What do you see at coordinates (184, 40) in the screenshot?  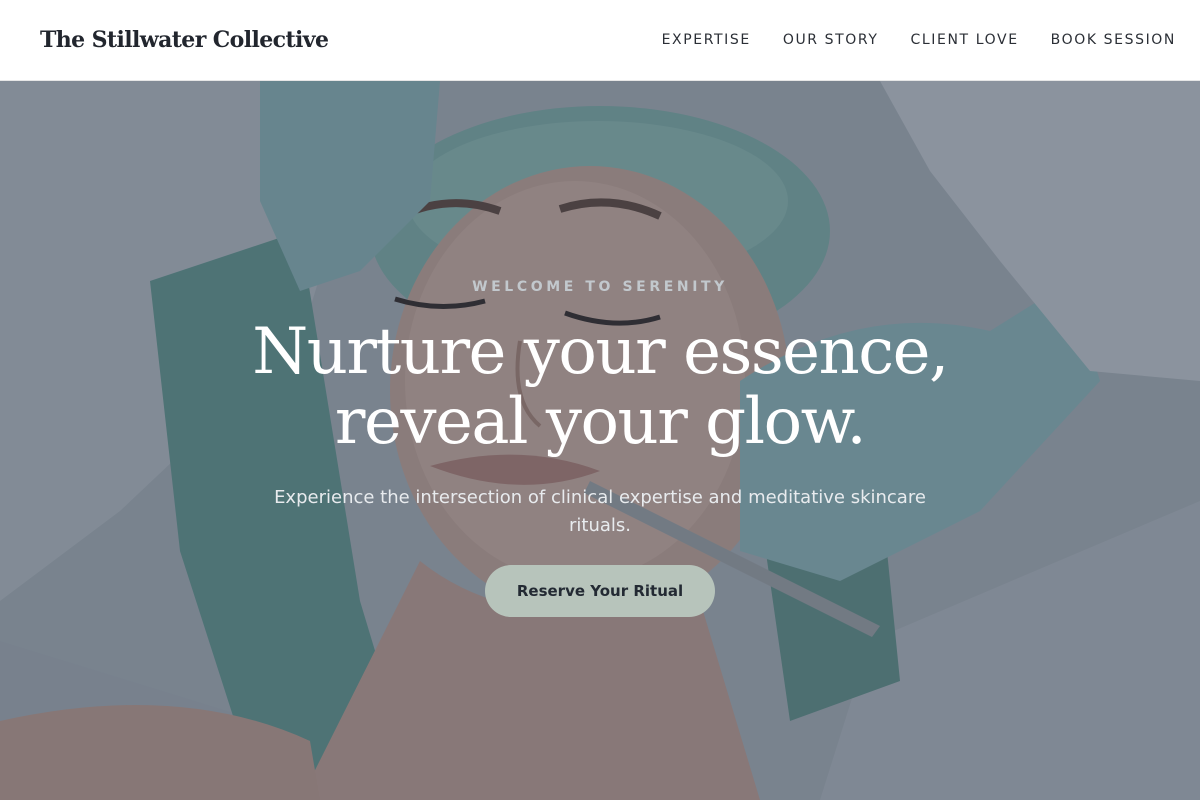 I see `brand-logo: The Stillwater Collective` at bounding box center [184, 40].